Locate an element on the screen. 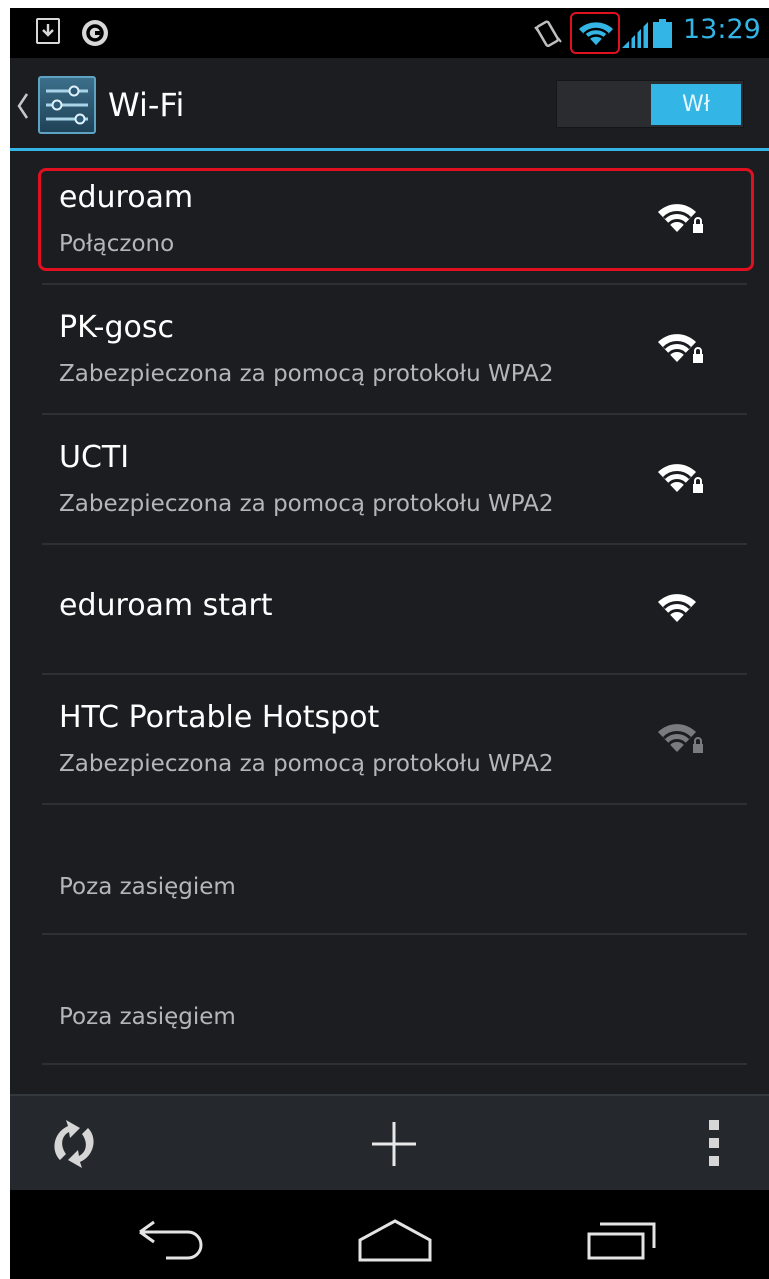 Image resolution: width=769 pixels, height=1279 pixels. network-name: UCTI is located at coordinates (94, 457).